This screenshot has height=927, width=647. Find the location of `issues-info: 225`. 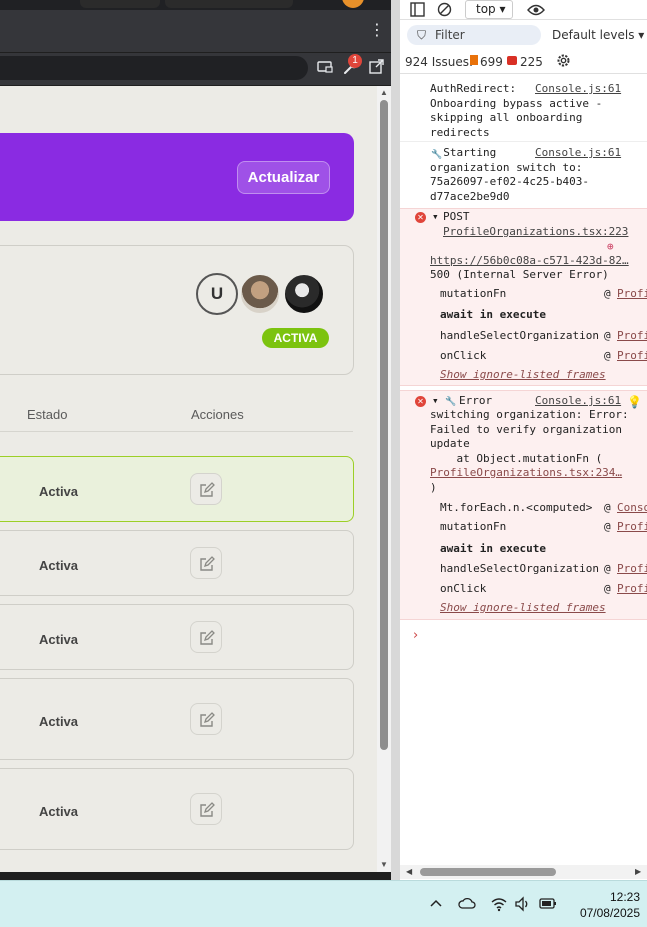

issues-info: 225 is located at coordinates (531, 62).